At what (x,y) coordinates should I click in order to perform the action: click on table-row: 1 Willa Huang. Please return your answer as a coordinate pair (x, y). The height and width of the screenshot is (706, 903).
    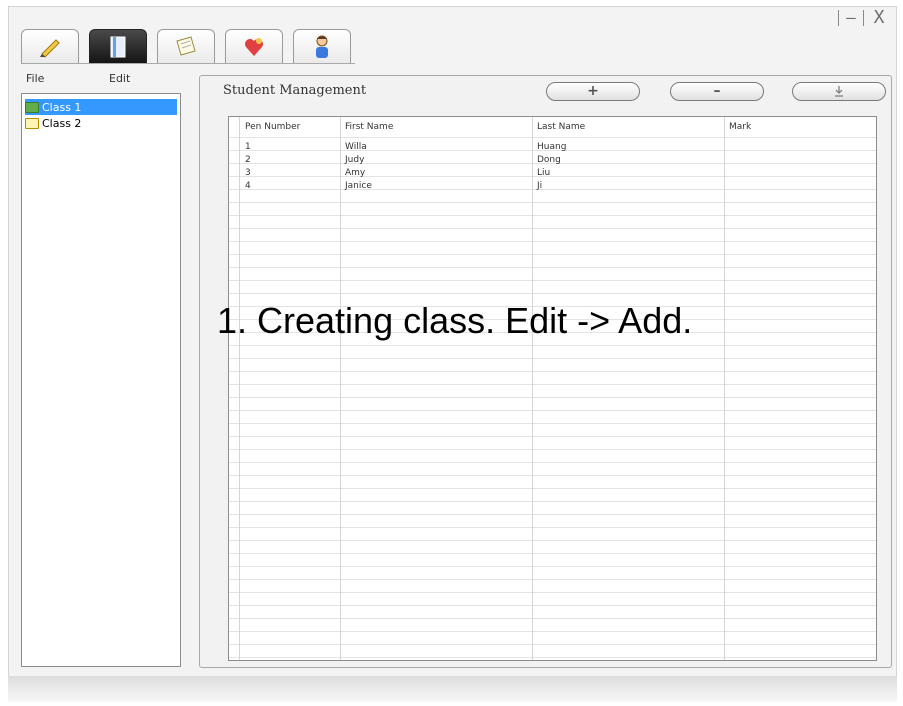
    Looking at the image, I should click on (552, 148).